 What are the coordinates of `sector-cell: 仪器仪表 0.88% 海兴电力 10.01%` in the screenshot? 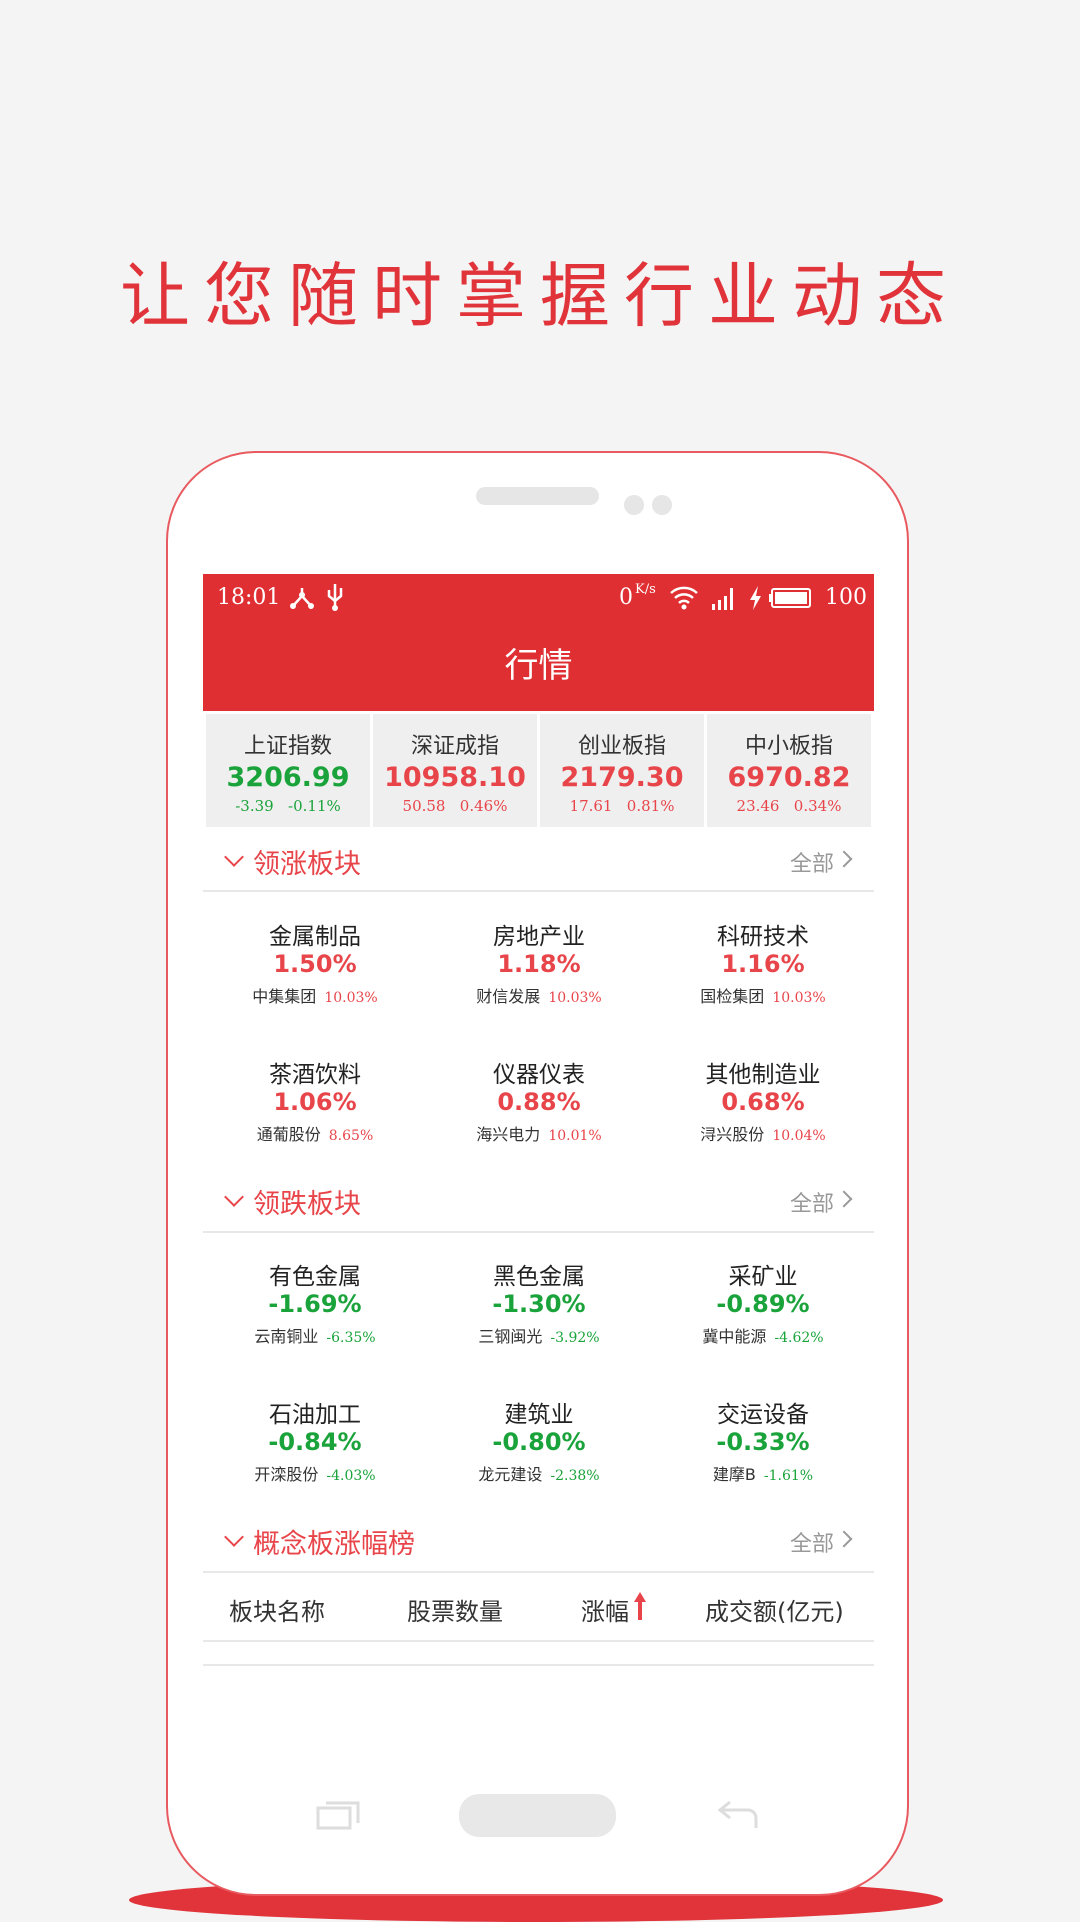 It's located at (539, 1100).